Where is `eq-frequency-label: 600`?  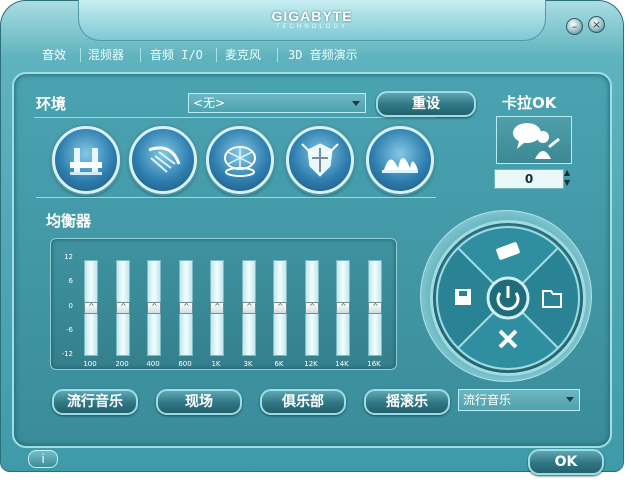 eq-frequency-label: 600 is located at coordinates (185, 364).